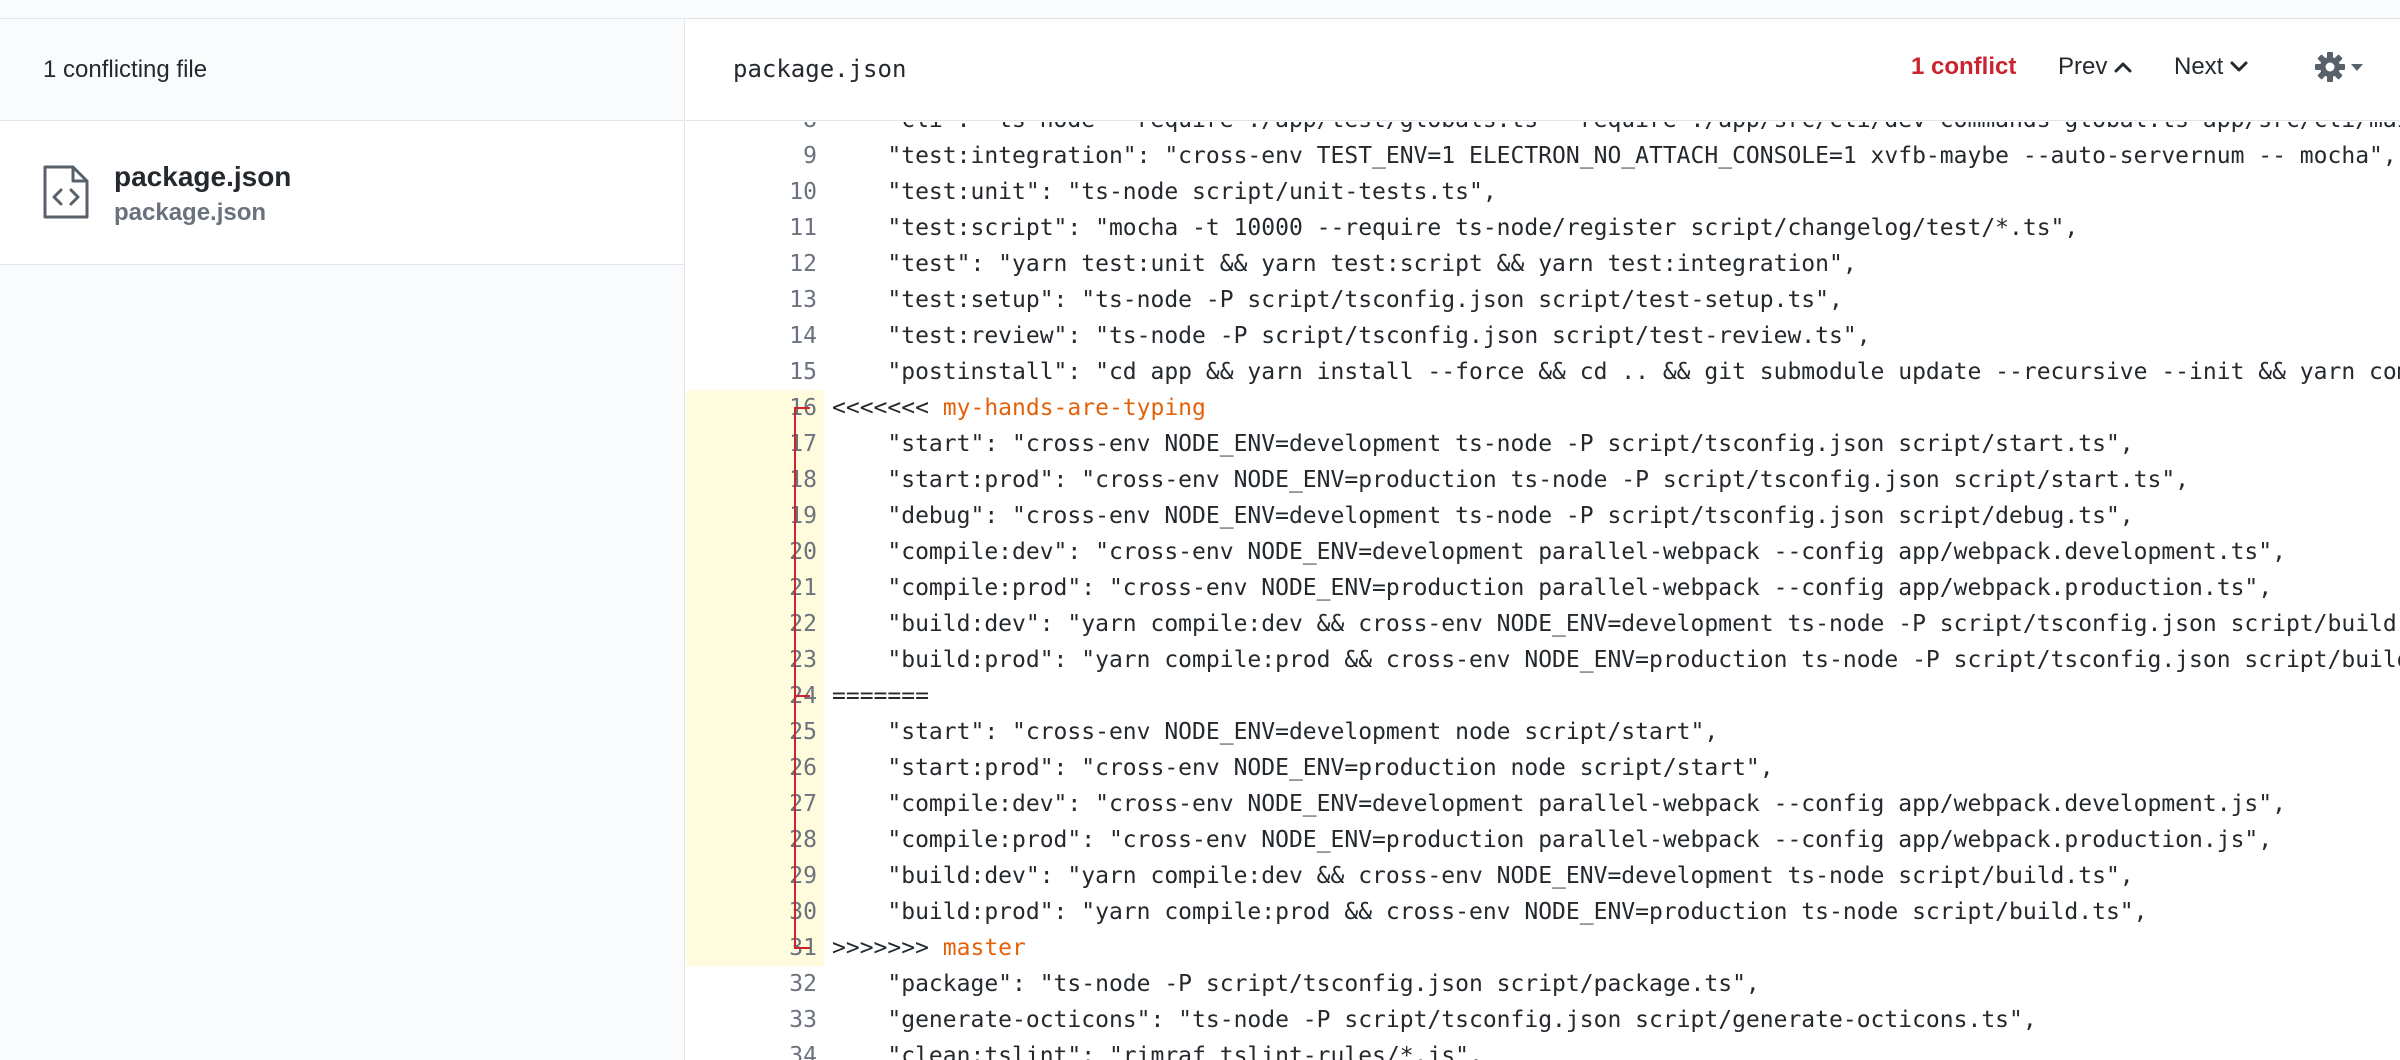 This screenshot has height=1060, width=2400. I want to click on line-number: 21, so click(755, 588).